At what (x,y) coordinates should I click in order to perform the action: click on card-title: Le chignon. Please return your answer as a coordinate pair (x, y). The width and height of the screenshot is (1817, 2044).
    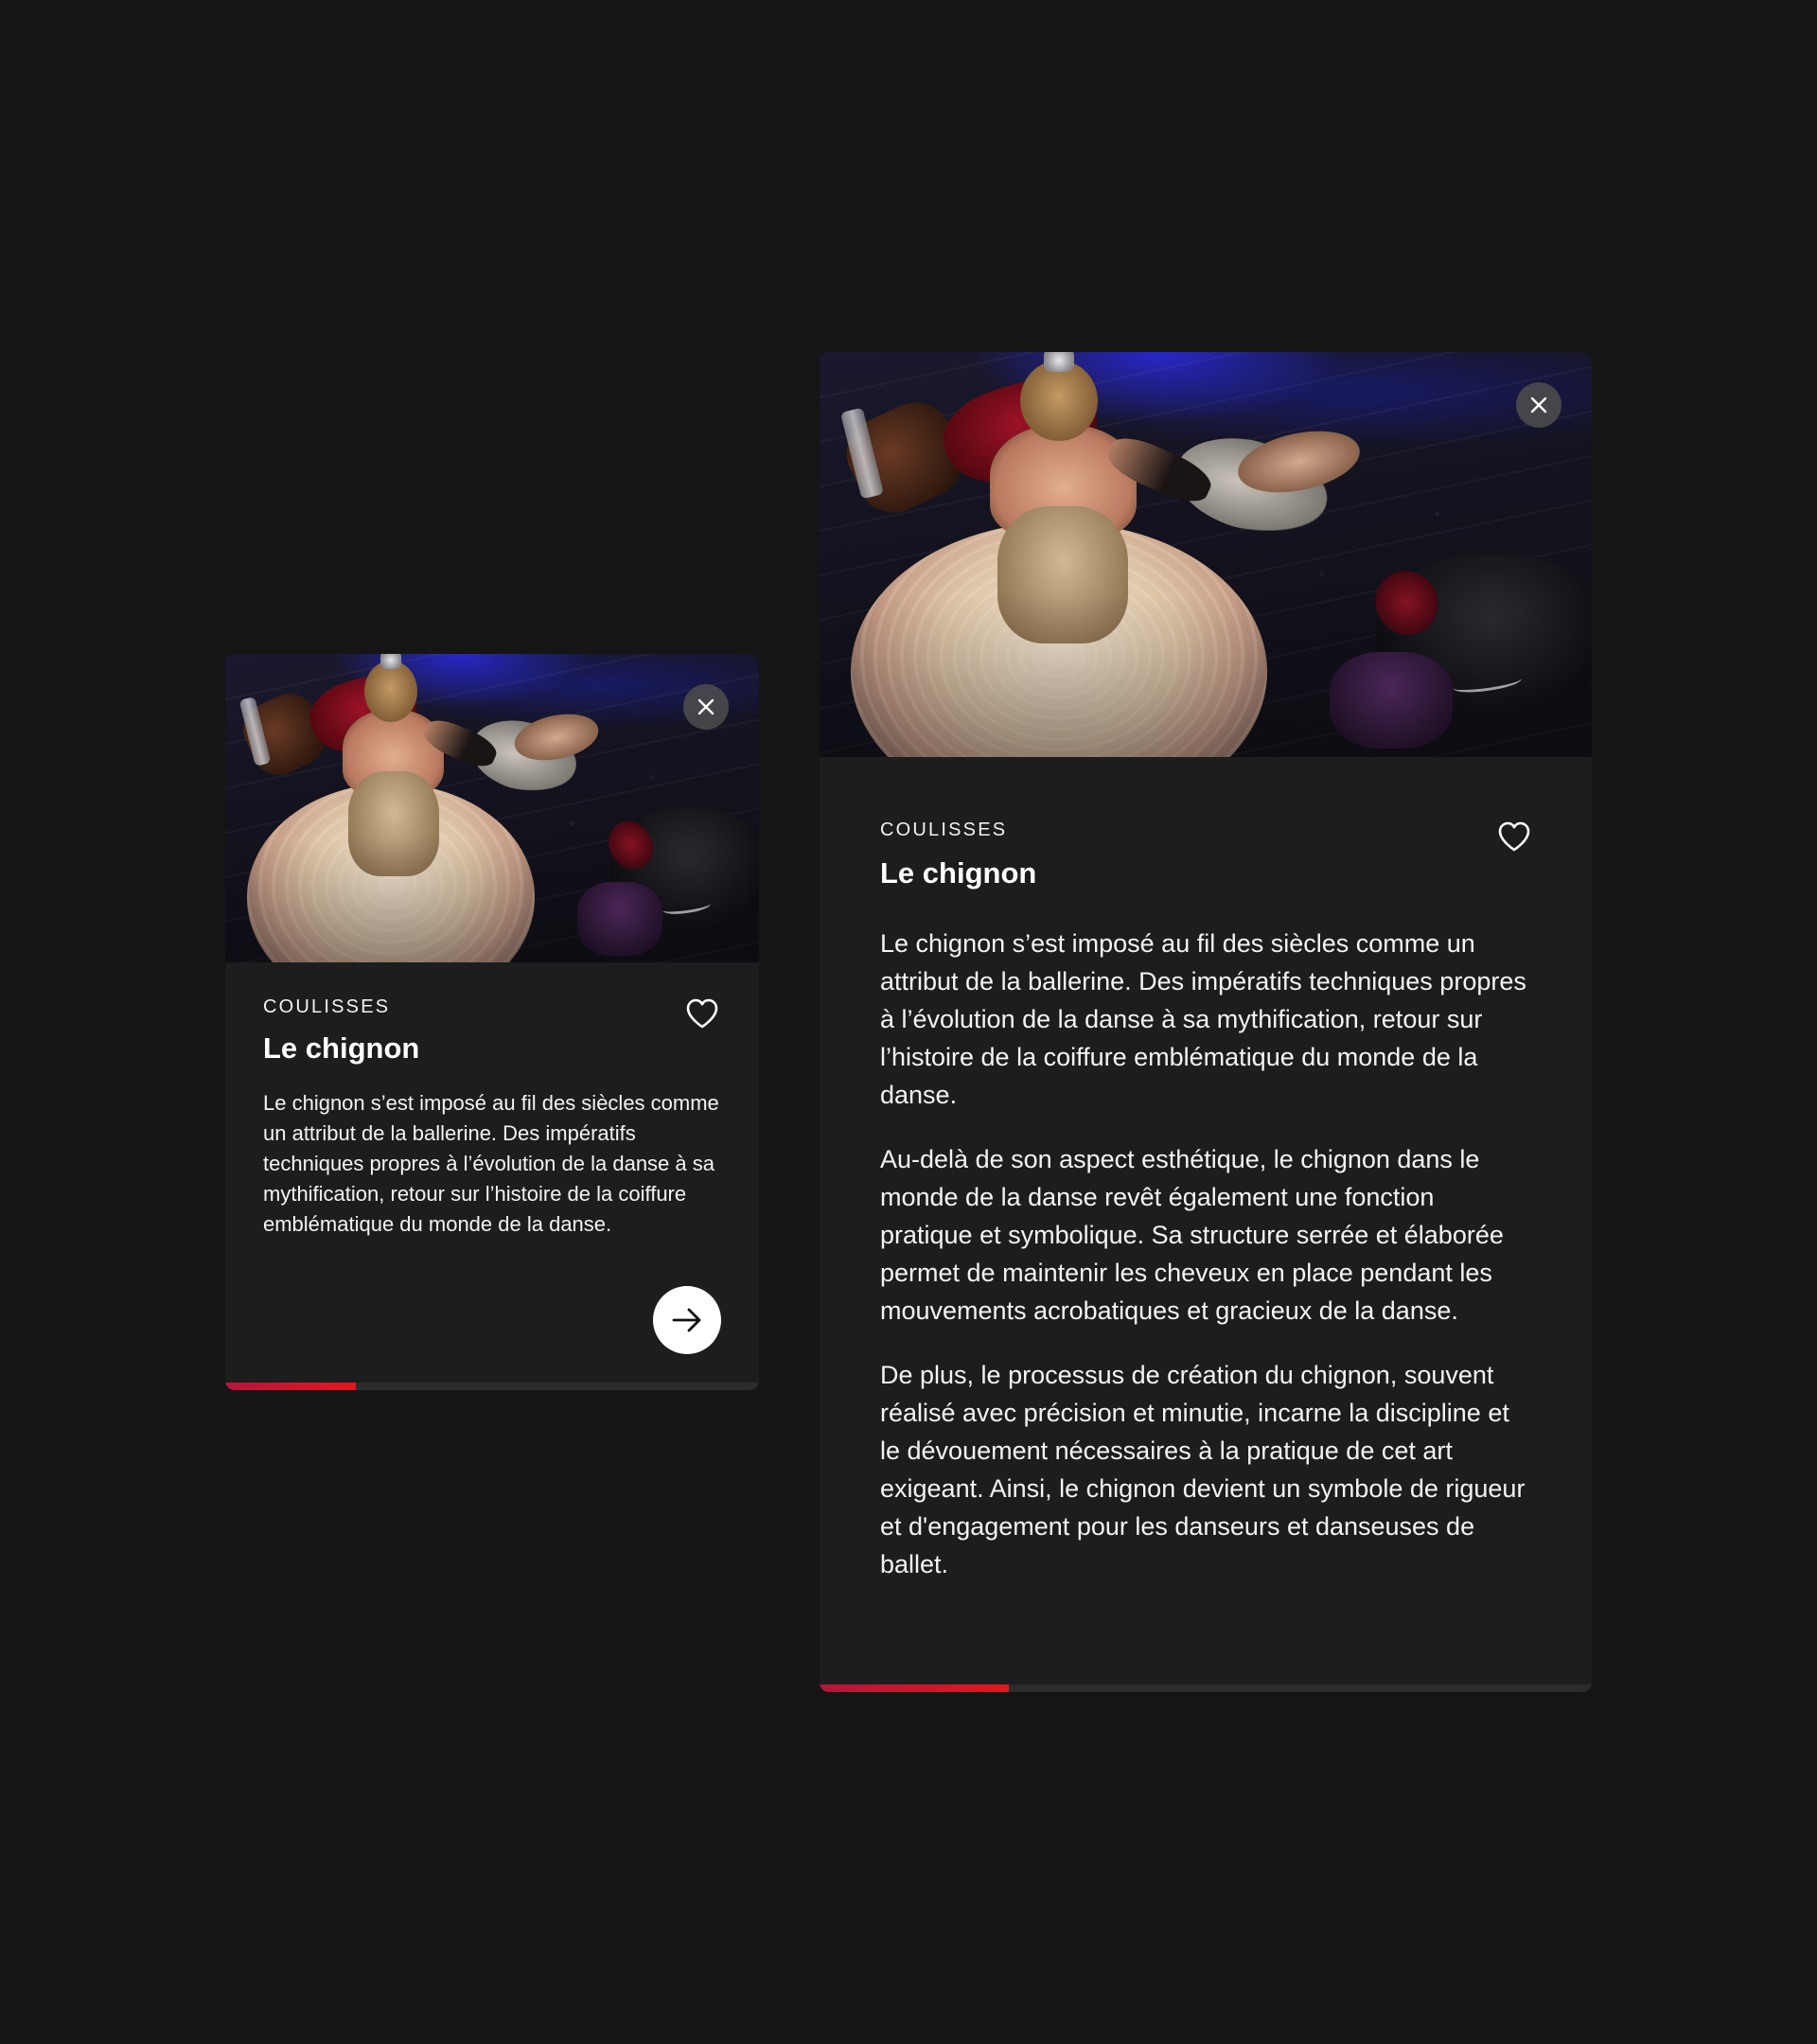
    Looking at the image, I should click on (341, 1048).